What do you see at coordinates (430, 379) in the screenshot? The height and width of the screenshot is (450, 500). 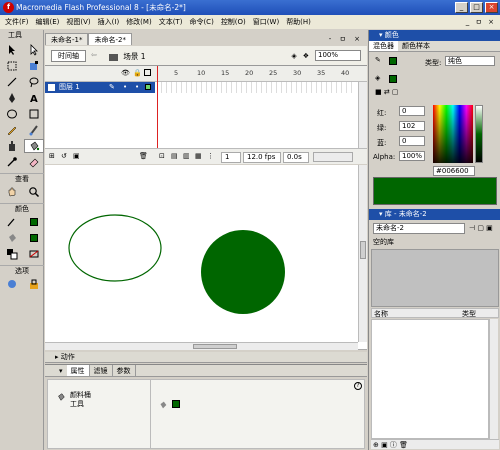 I see `library-list` at bounding box center [430, 379].